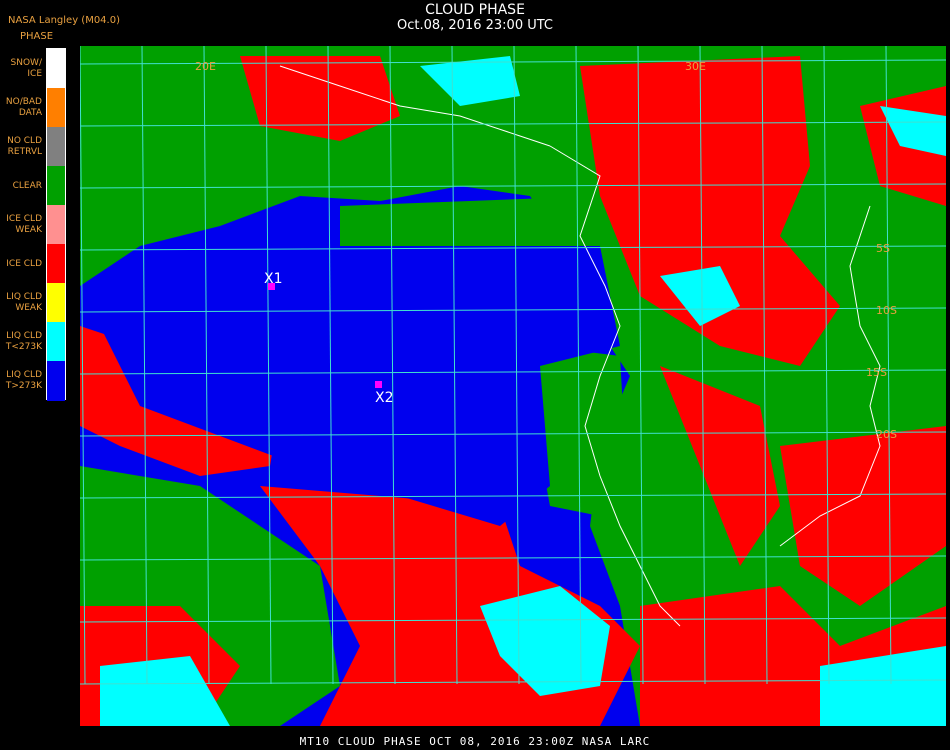 The width and height of the screenshot is (950, 750). What do you see at coordinates (475, 10) in the screenshot?
I see `map-title: CLOUD PHASE` at bounding box center [475, 10].